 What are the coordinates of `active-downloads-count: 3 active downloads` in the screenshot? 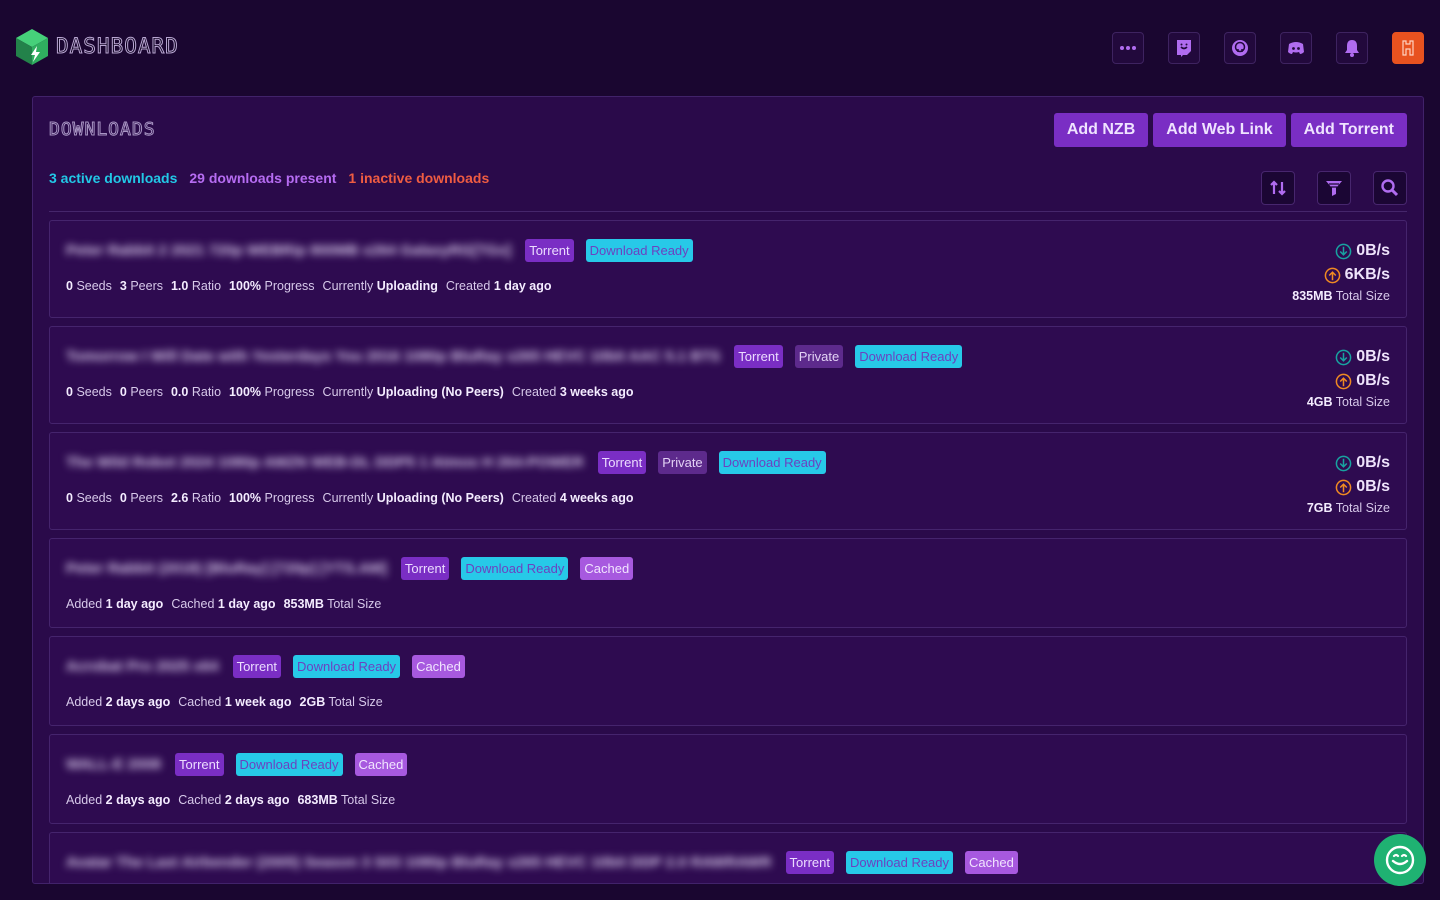 It's located at (113, 178).